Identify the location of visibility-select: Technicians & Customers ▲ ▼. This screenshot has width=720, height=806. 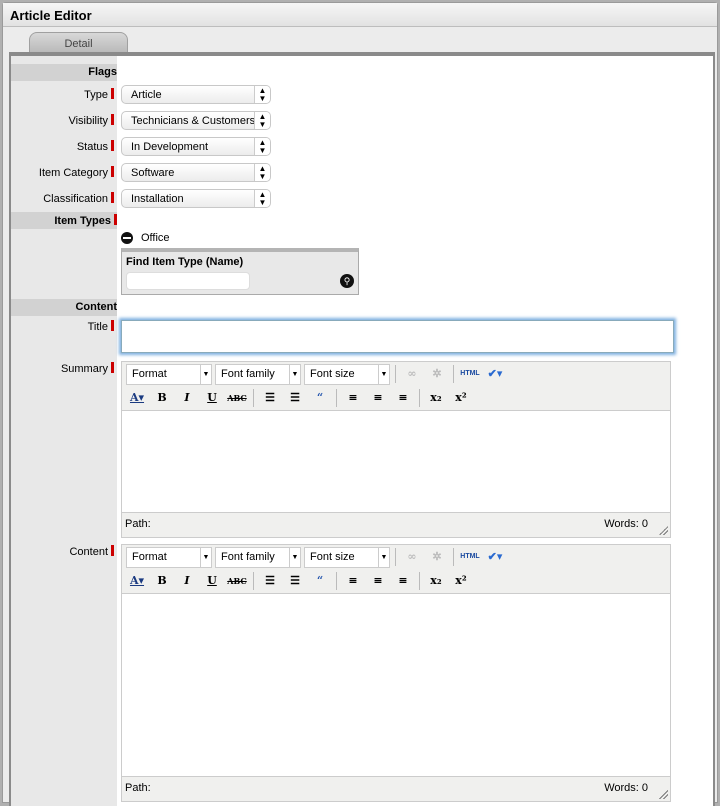
(196, 120).